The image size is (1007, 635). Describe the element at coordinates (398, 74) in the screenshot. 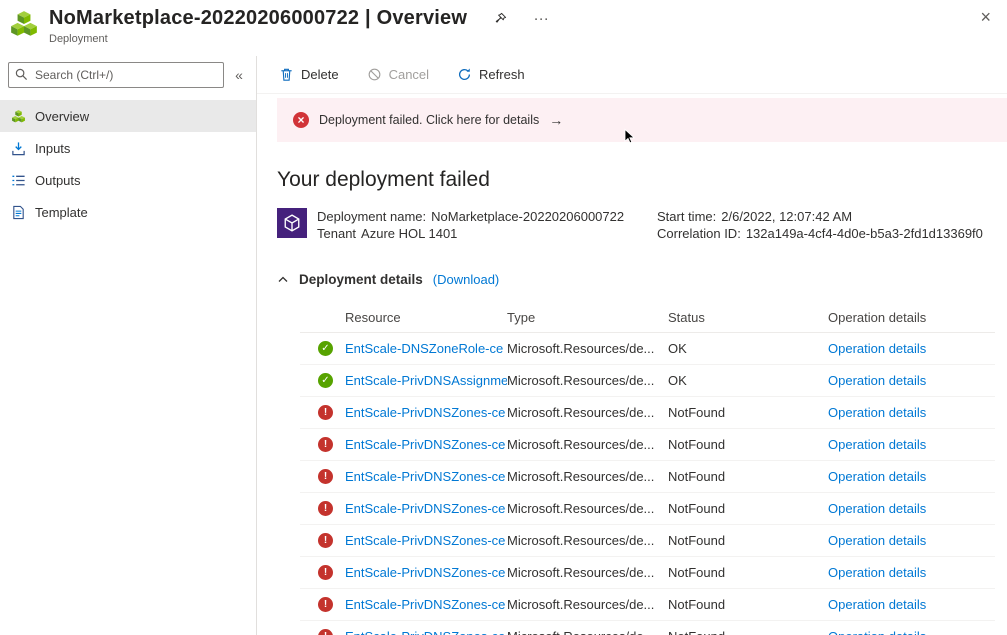

I see `cancel-button: Cancel` at that location.